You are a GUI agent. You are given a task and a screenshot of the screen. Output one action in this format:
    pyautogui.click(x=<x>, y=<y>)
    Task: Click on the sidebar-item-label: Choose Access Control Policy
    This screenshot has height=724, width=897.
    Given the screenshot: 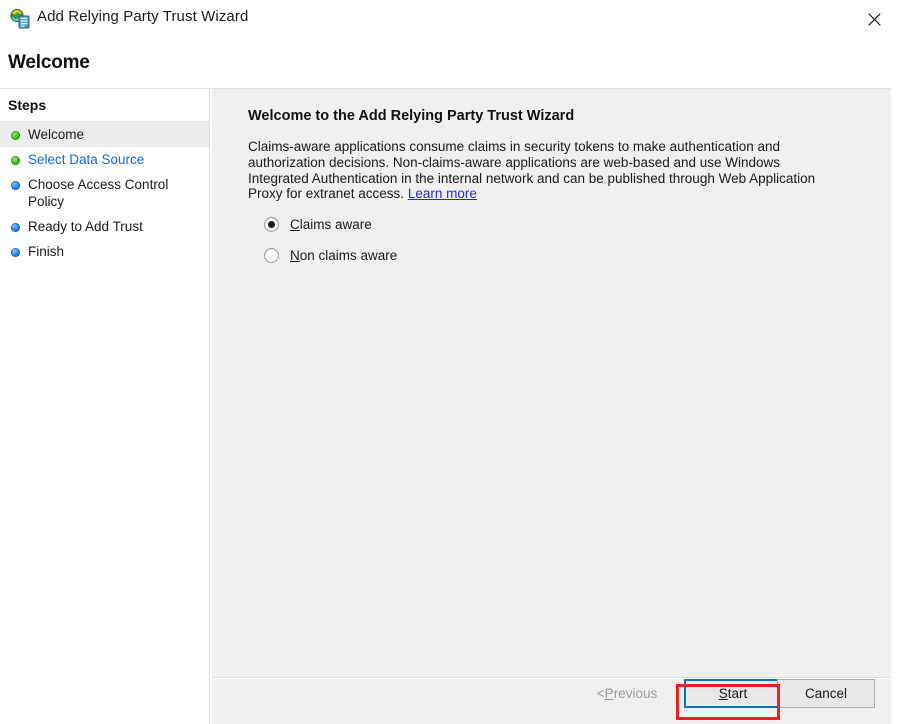 What is the action you would take?
    pyautogui.click(x=98, y=193)
    